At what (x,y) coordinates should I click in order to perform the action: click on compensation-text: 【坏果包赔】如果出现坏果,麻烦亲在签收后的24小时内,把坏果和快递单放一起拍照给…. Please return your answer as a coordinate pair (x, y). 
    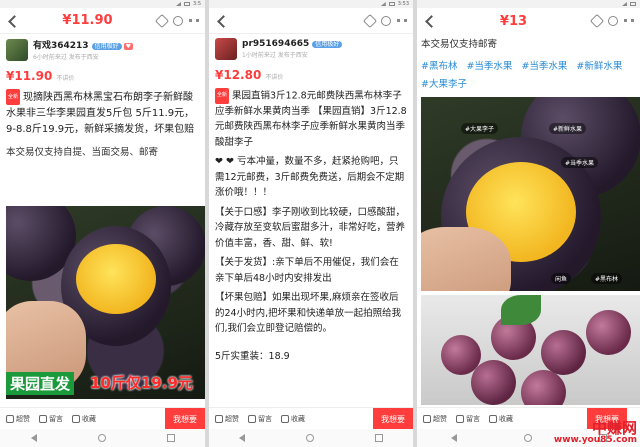
    Looking at the image, I should click on (308, 313).